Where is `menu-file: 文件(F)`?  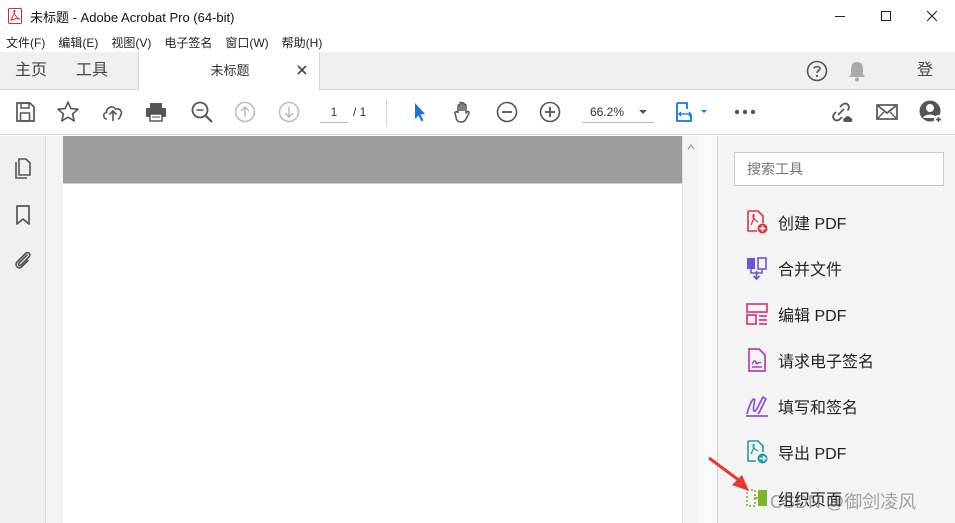
menu-file: 文件(F) is located at coordinates (25, 42).